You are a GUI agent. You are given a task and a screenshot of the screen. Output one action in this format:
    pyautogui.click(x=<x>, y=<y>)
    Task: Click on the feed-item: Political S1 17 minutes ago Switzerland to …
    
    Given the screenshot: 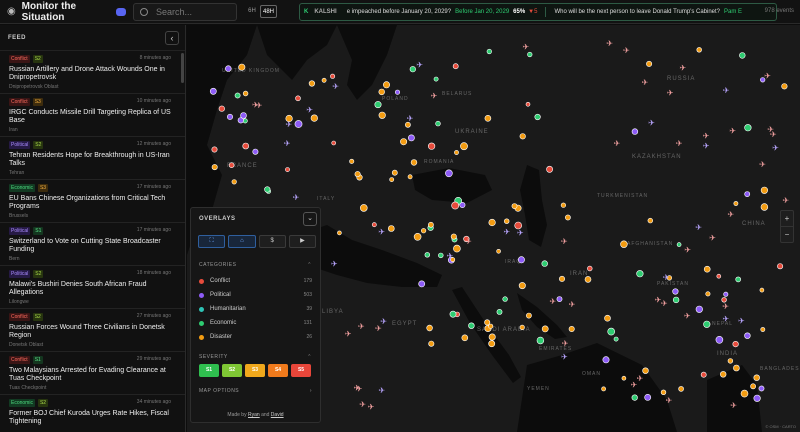 What is the action you would take?
    pyautogui.click(x=92, y=244)
    